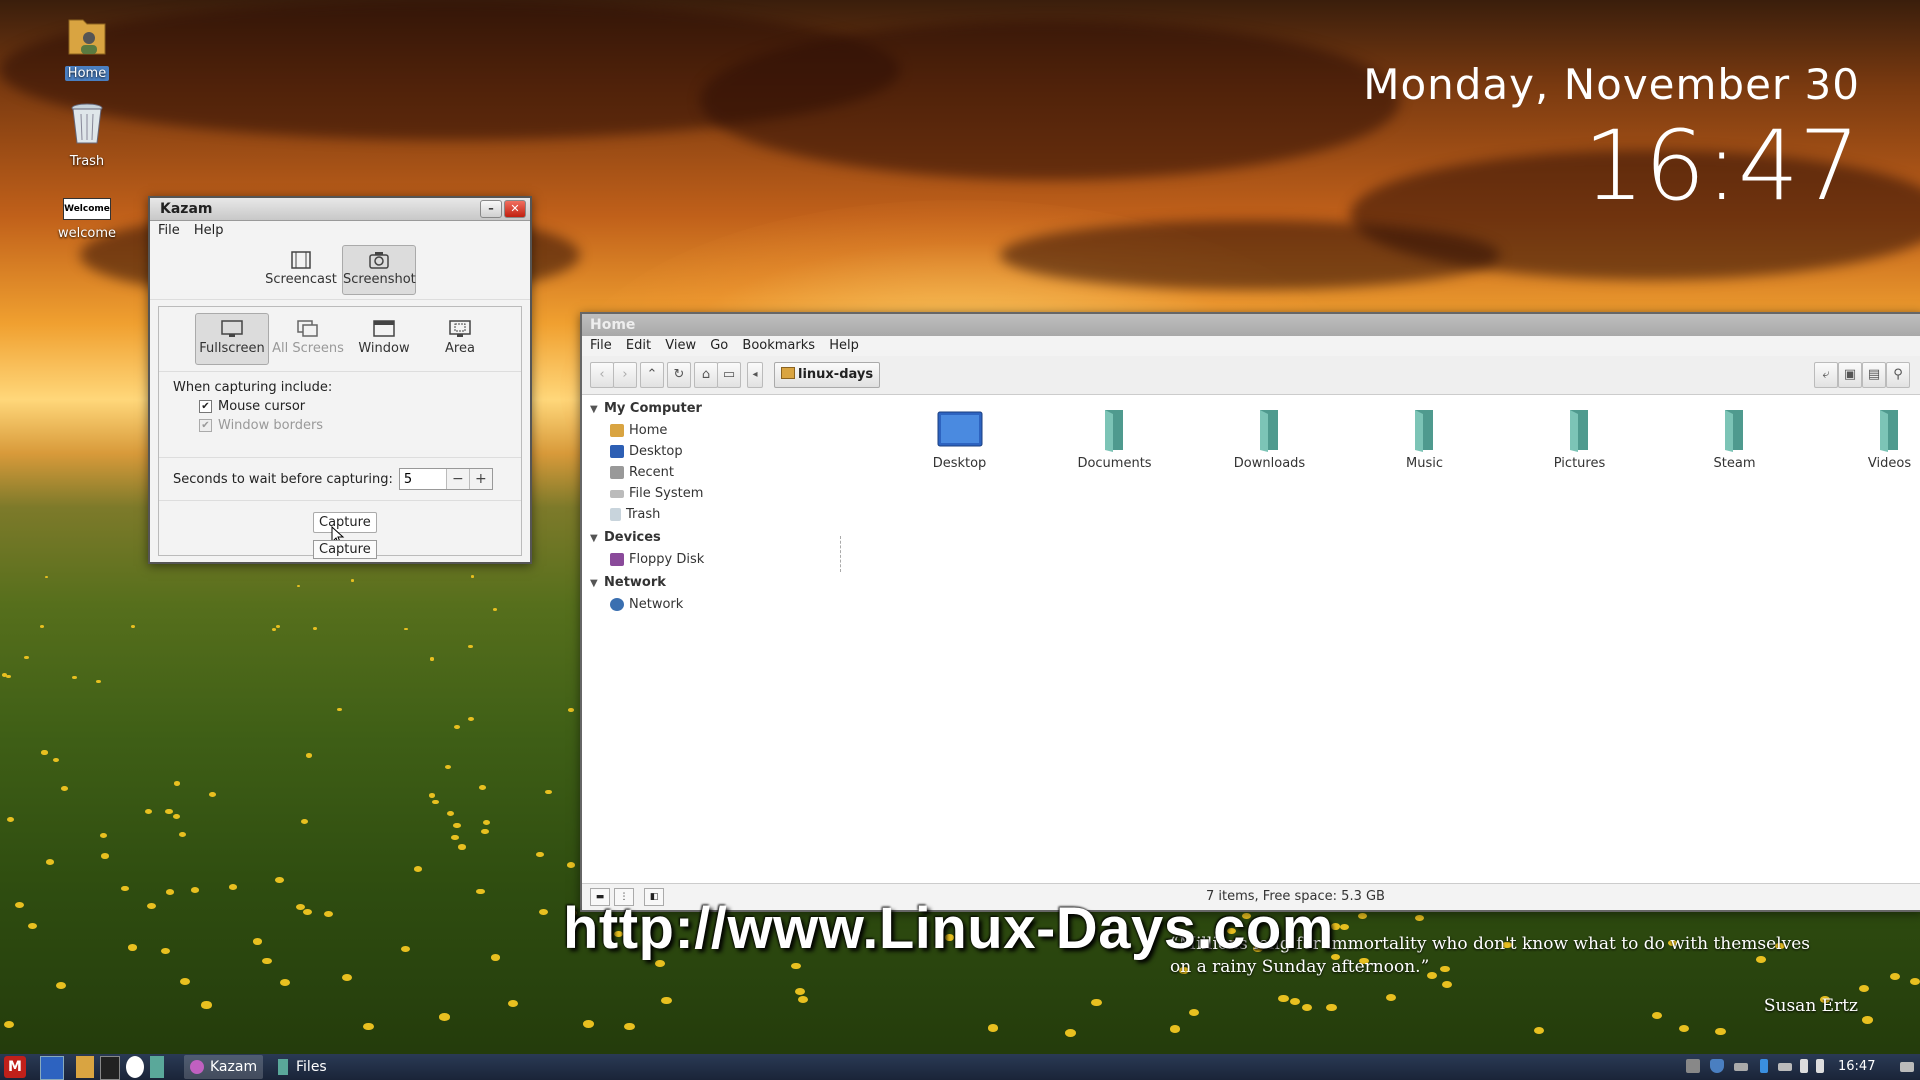  Describe the element at coordinates (712, 514) in the screenshot. I see `sidebar-item-trash: Trash` at that location.